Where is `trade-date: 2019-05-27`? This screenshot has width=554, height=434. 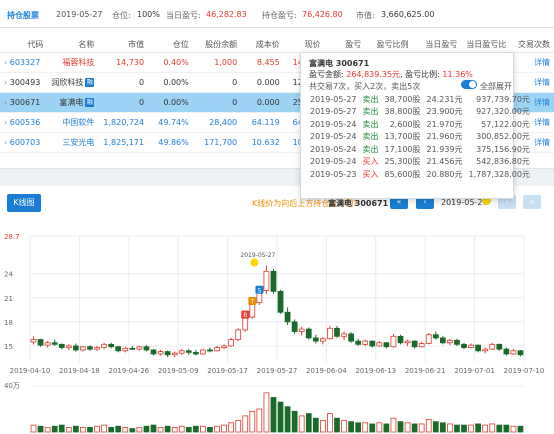 trade-date: 2019-05-27 is located at coordinates (333, 99).